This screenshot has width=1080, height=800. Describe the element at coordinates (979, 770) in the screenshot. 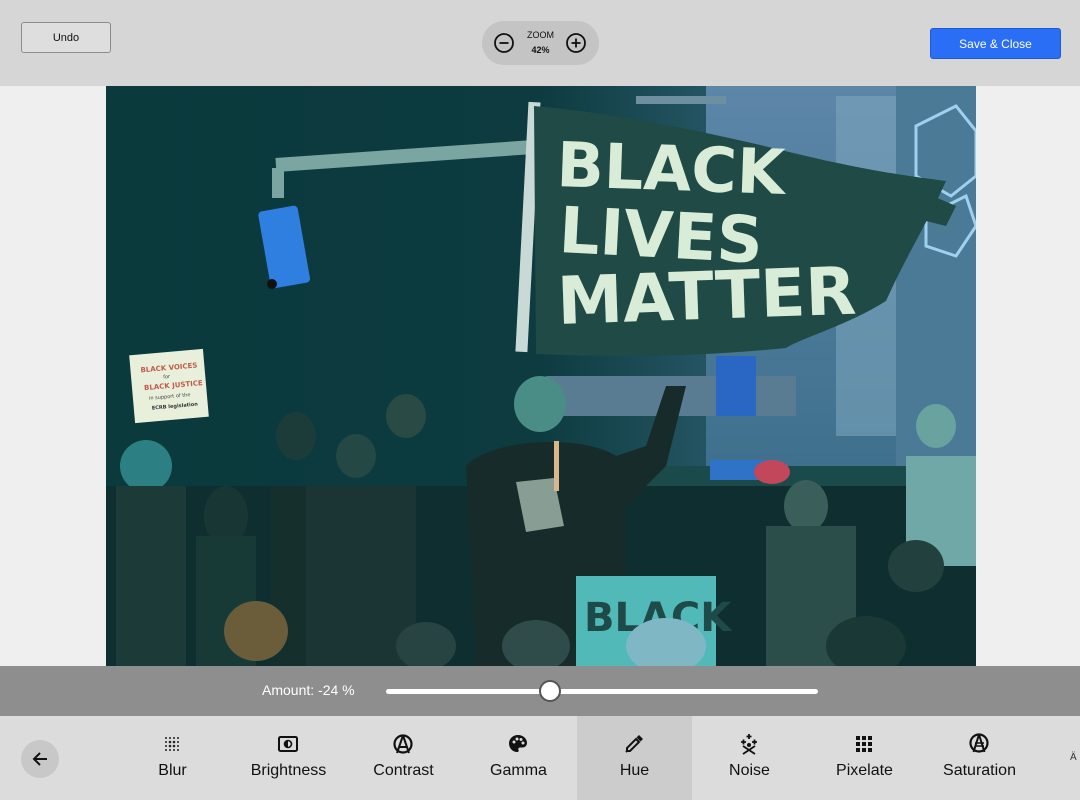

I see `tool-label: Saturation` at that location.